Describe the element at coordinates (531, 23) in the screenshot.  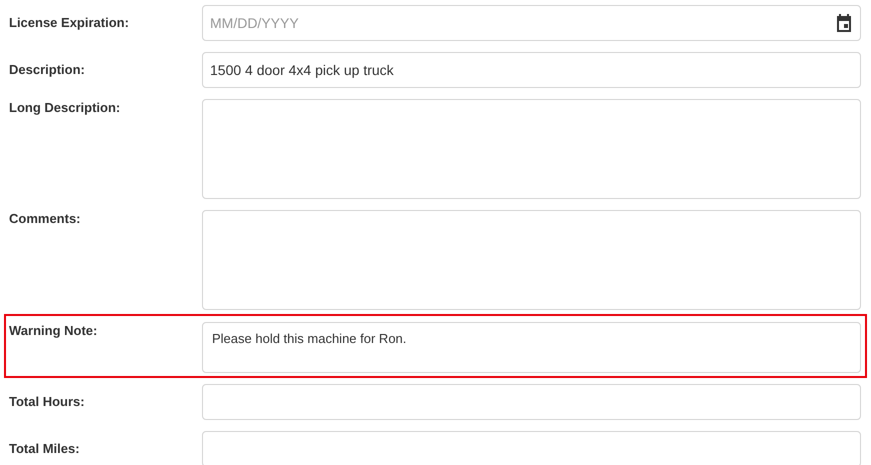
I see `date-field: MM/DD/YYYY` at that location.